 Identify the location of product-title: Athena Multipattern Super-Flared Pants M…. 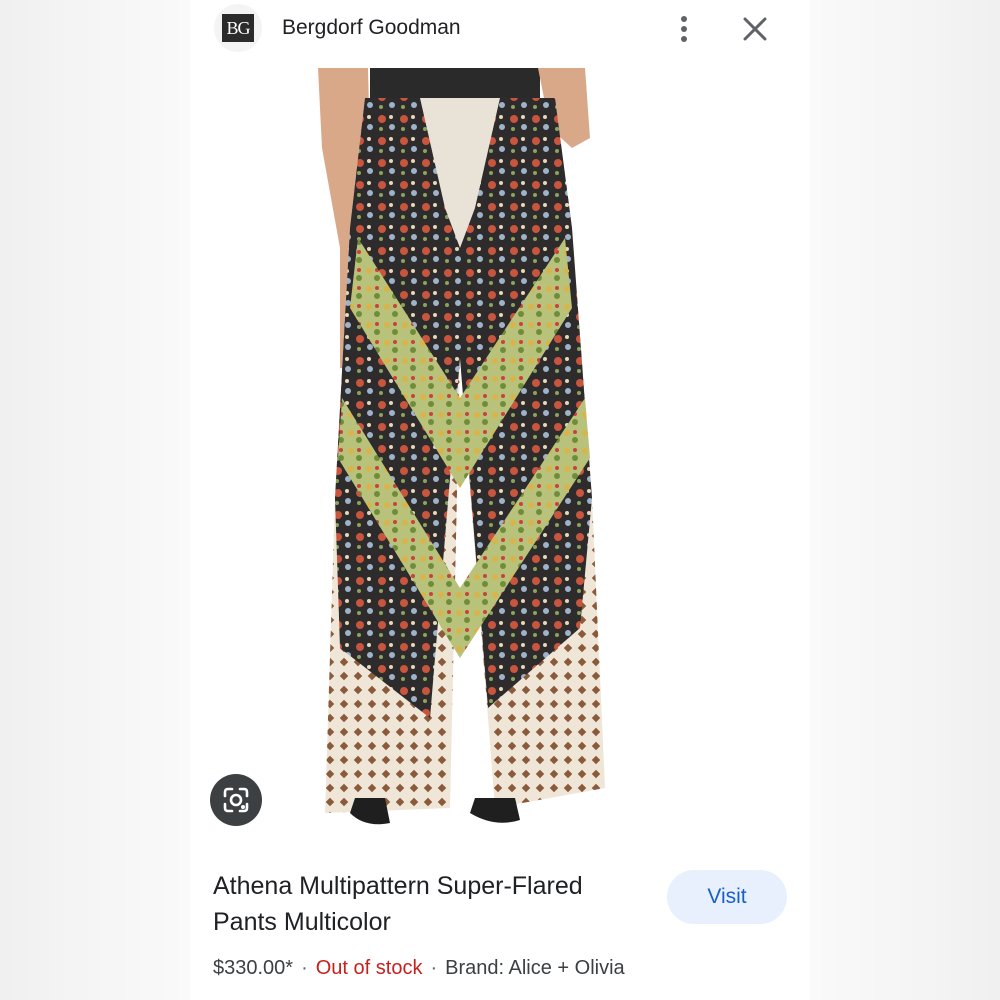
(433, 904).